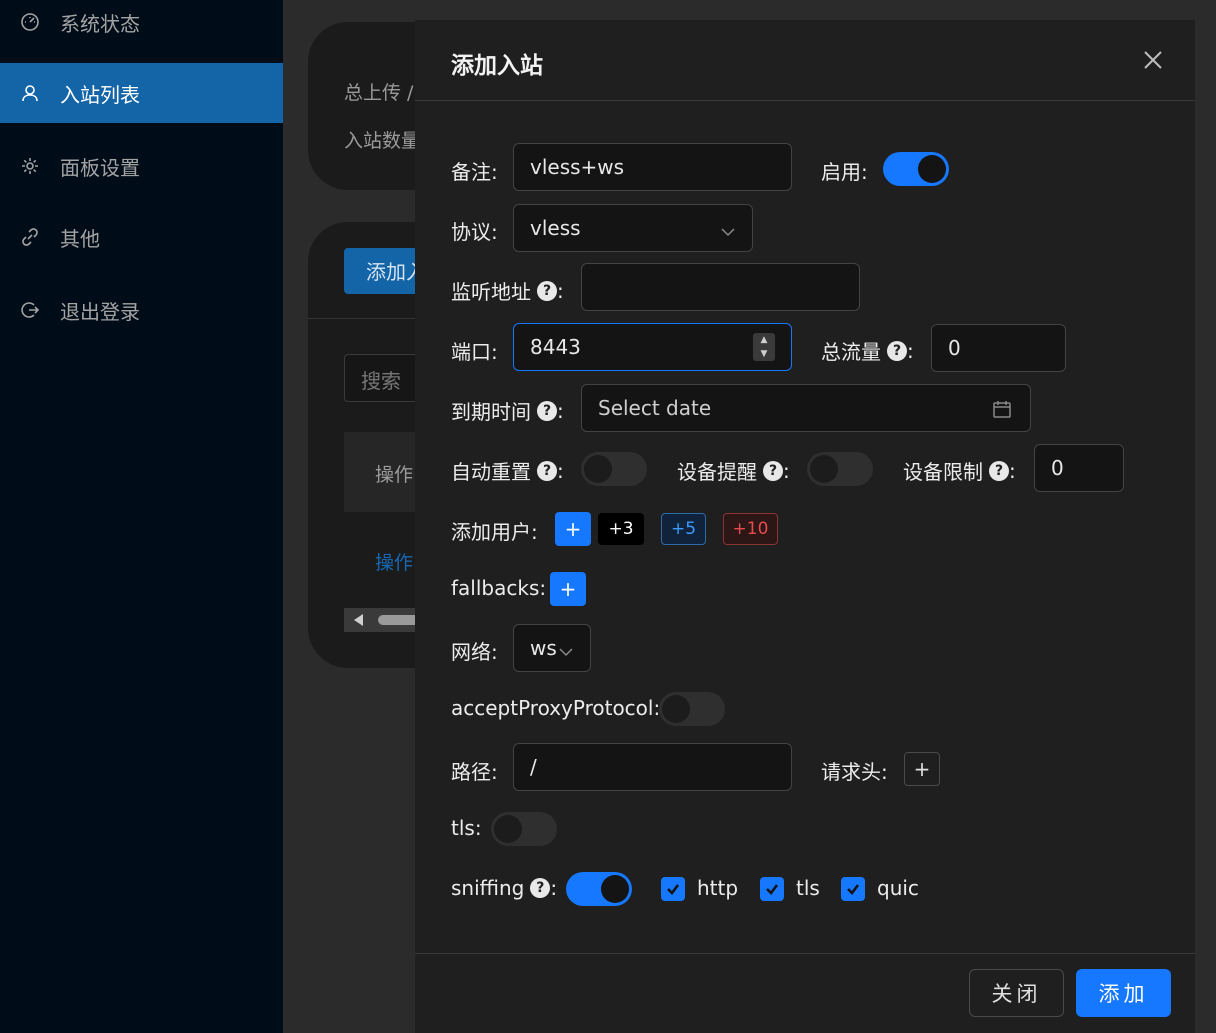 This screenshot has height=1033, width=1216. What do you see at coordinates (141, 166) in the screenshot?
I see `sidebar-item-panel-settings: 面板设置` at bounding box center [141, 166].